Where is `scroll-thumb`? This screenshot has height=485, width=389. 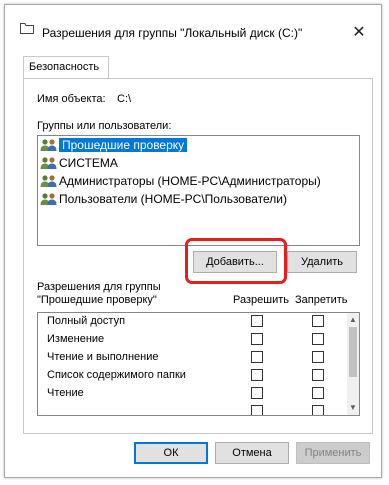 scroll-thumb is located at coordinates (353, 352).